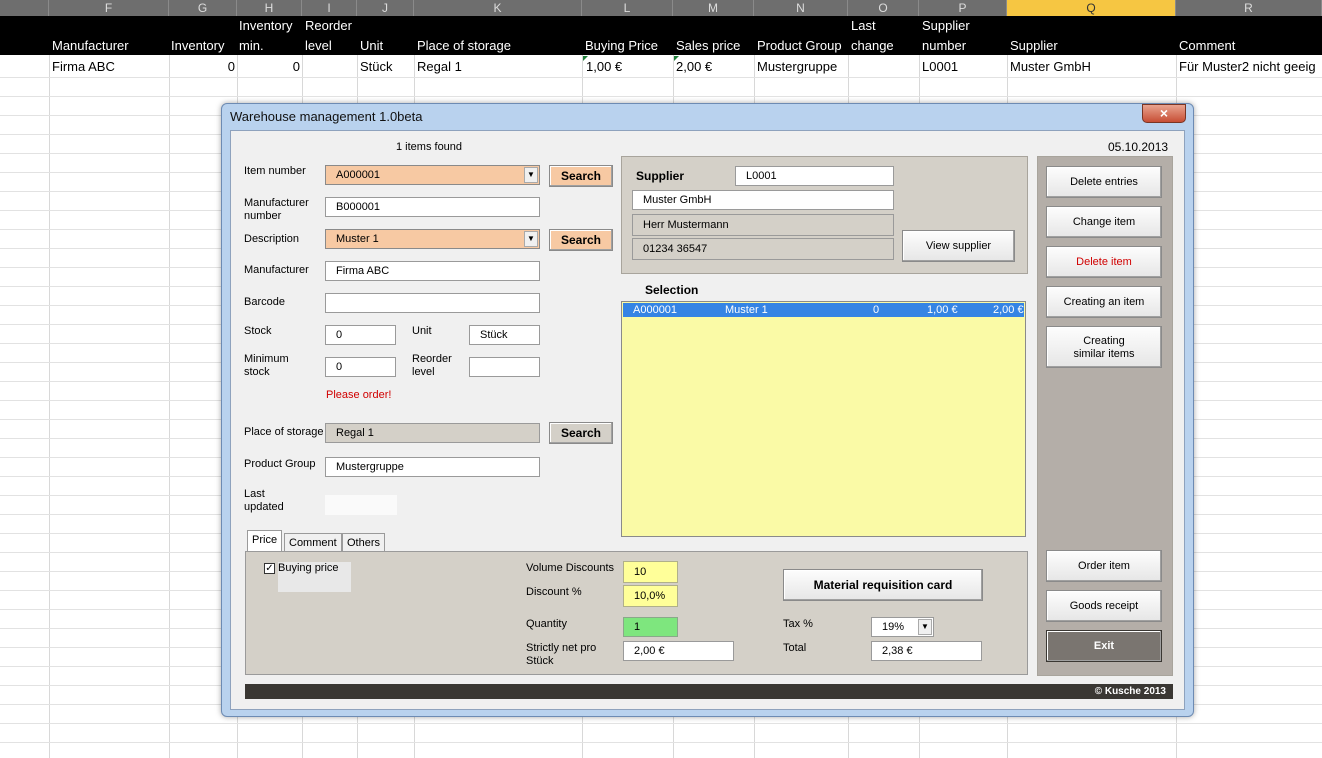 Image resolution: width=1322 pixels, height=758 pixels. What do you see at coordinates (1104, 606) in the screenshot?
I see `goods-receipt-button: Goods receipt` at bounding box center [1104, 606].